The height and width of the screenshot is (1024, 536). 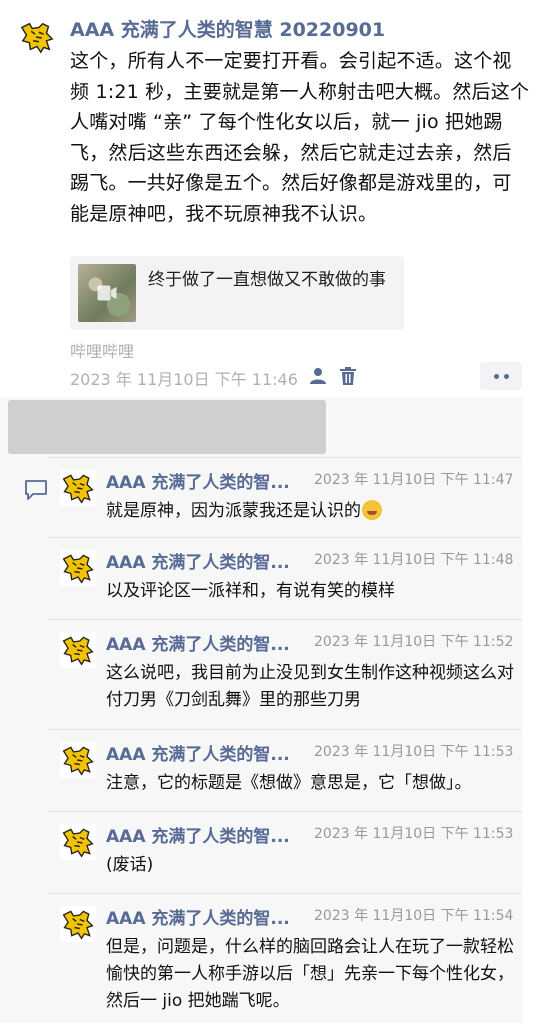 I want to click on comment-time: 2023 年 11月10日 下午 11:52, so click(x=414, y=642).